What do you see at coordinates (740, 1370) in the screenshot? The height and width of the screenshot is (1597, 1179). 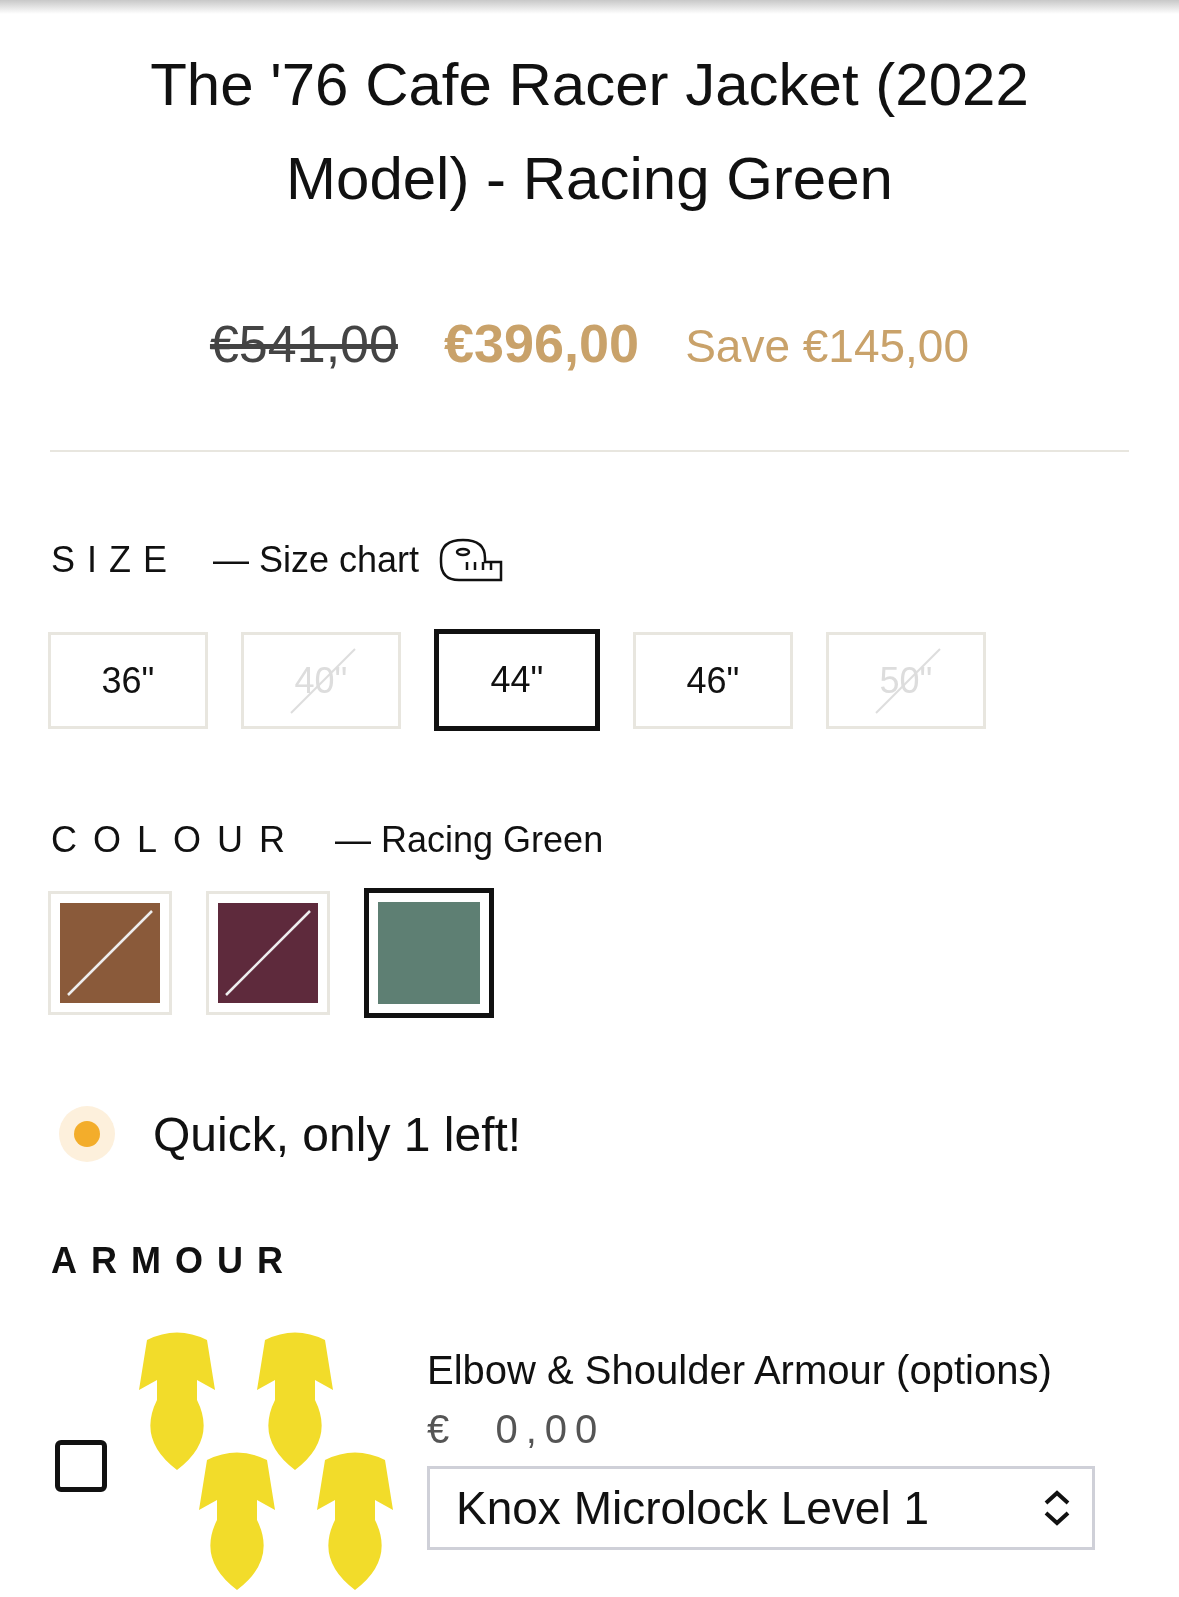 I see `armour-name: Elbow & Shoulder Armour (options)` at bounding box center [740, 1370].